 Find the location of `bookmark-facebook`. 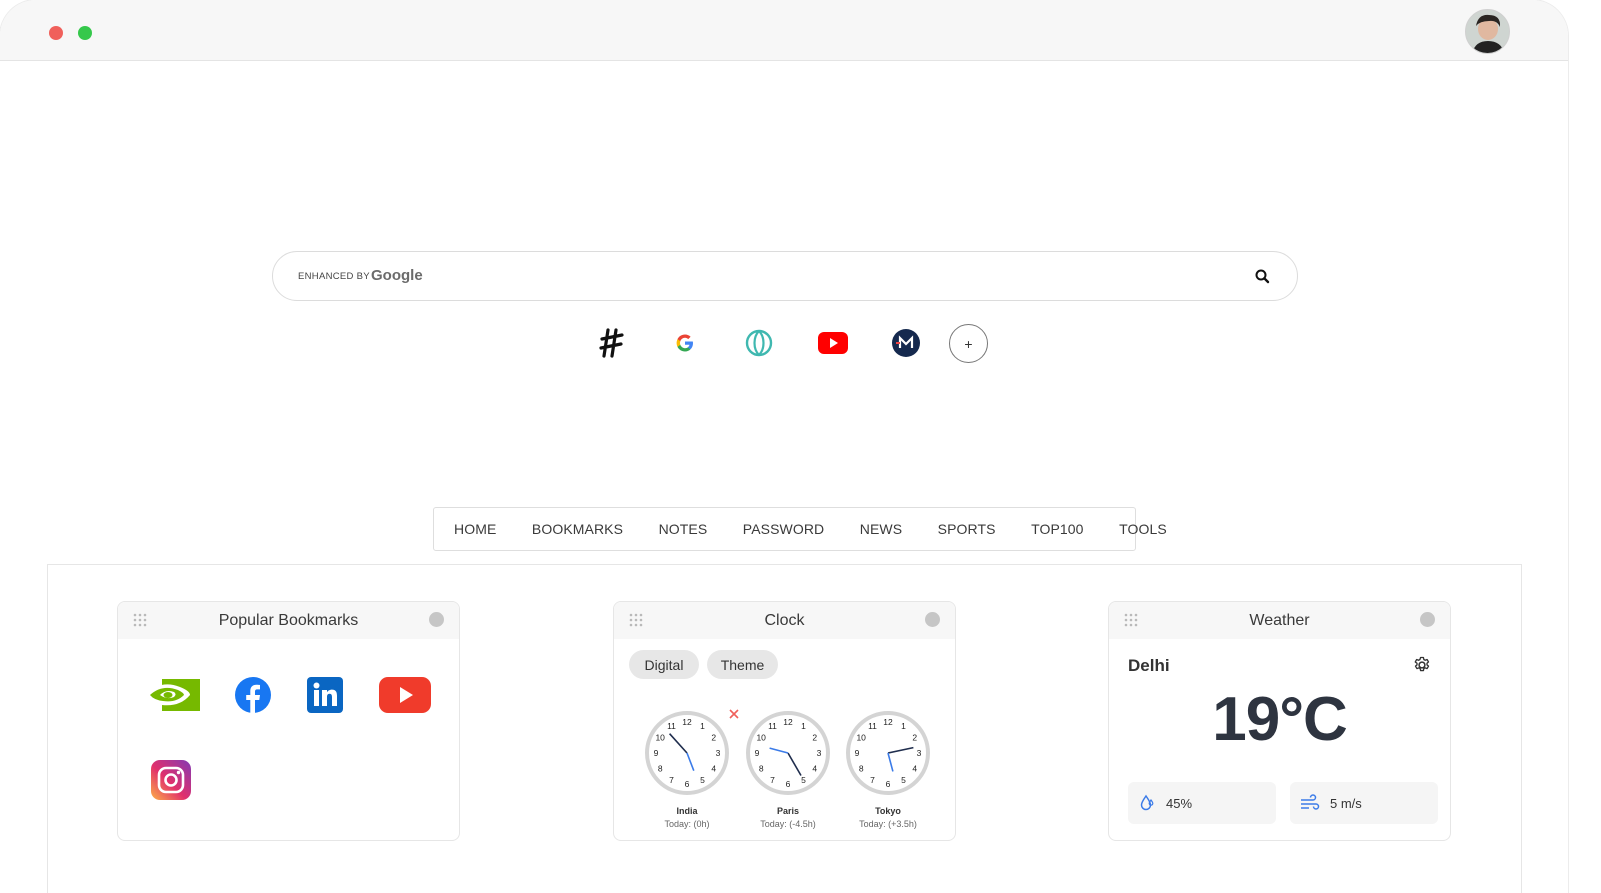

bookmark-facebook is located at coordinates (253, 695).